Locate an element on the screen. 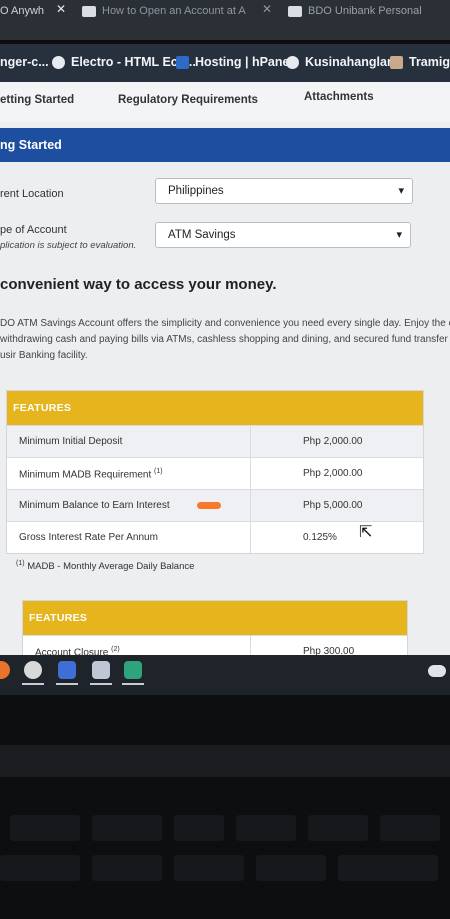 The image size is (450, 919). location-select: Philippines ▾ is located at coordinates (284, 191).